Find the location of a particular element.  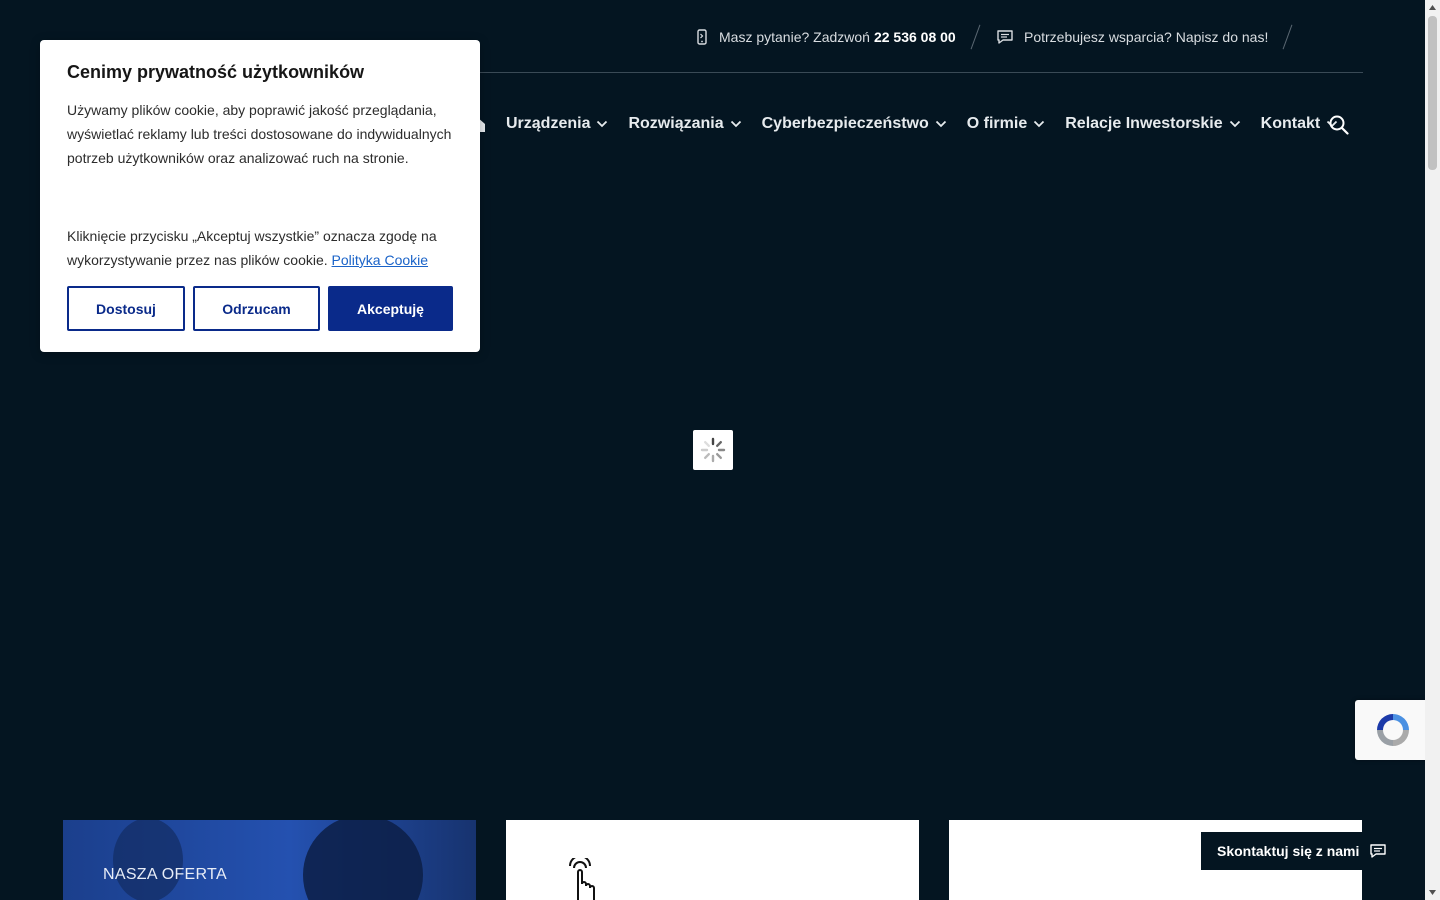

phone-prefix: Masz pytanie? Zadzwoń is located at coordinates (794, 37).